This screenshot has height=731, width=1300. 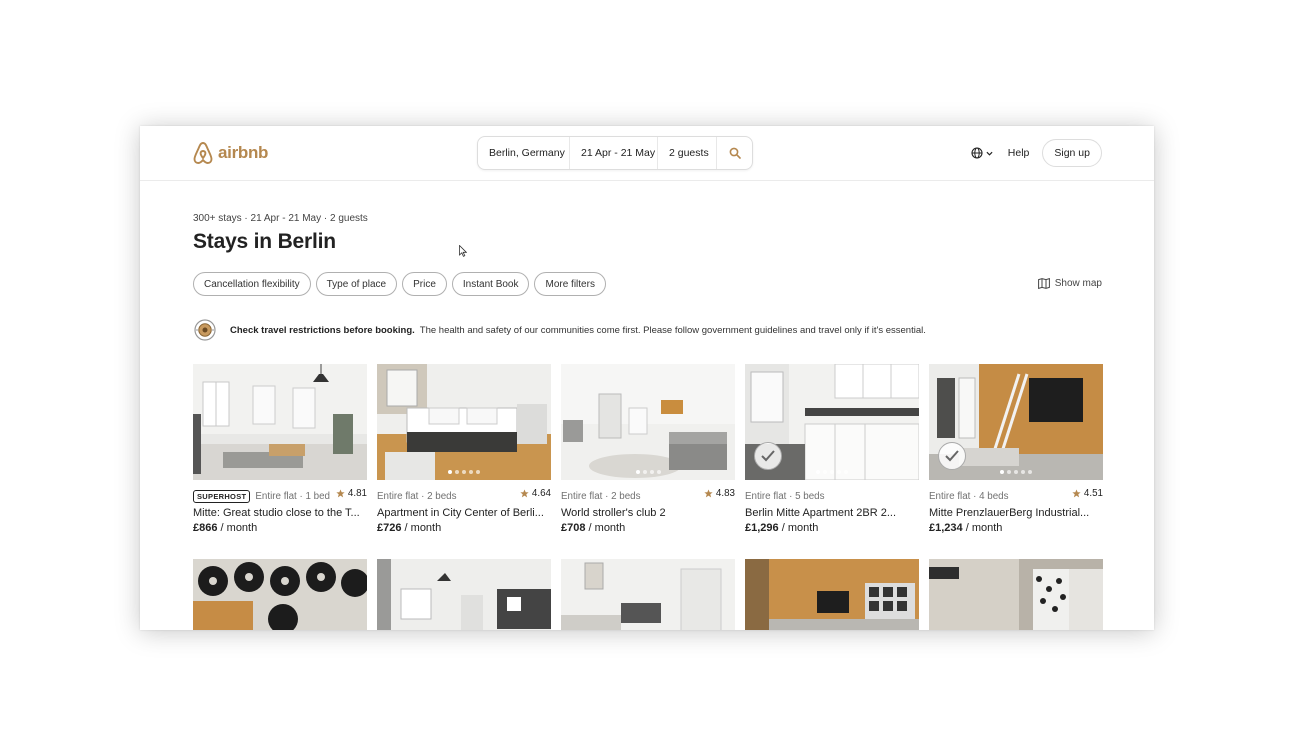 I want to click on mouse-cursor-icon, so click(x=463, y=251).